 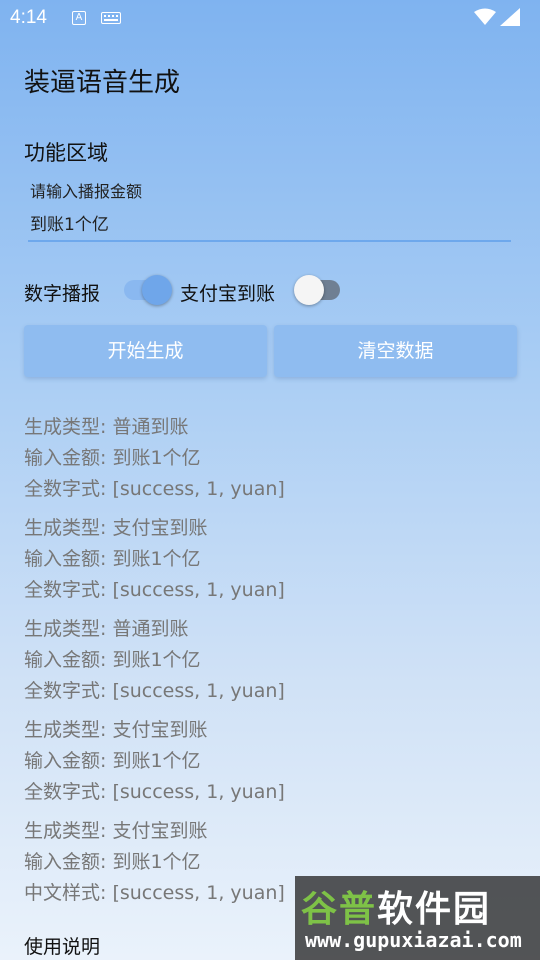 What do you see at coordinates (510, 17) in the screenshot?
I see `signal-icon` at bounding box center [510, 17].